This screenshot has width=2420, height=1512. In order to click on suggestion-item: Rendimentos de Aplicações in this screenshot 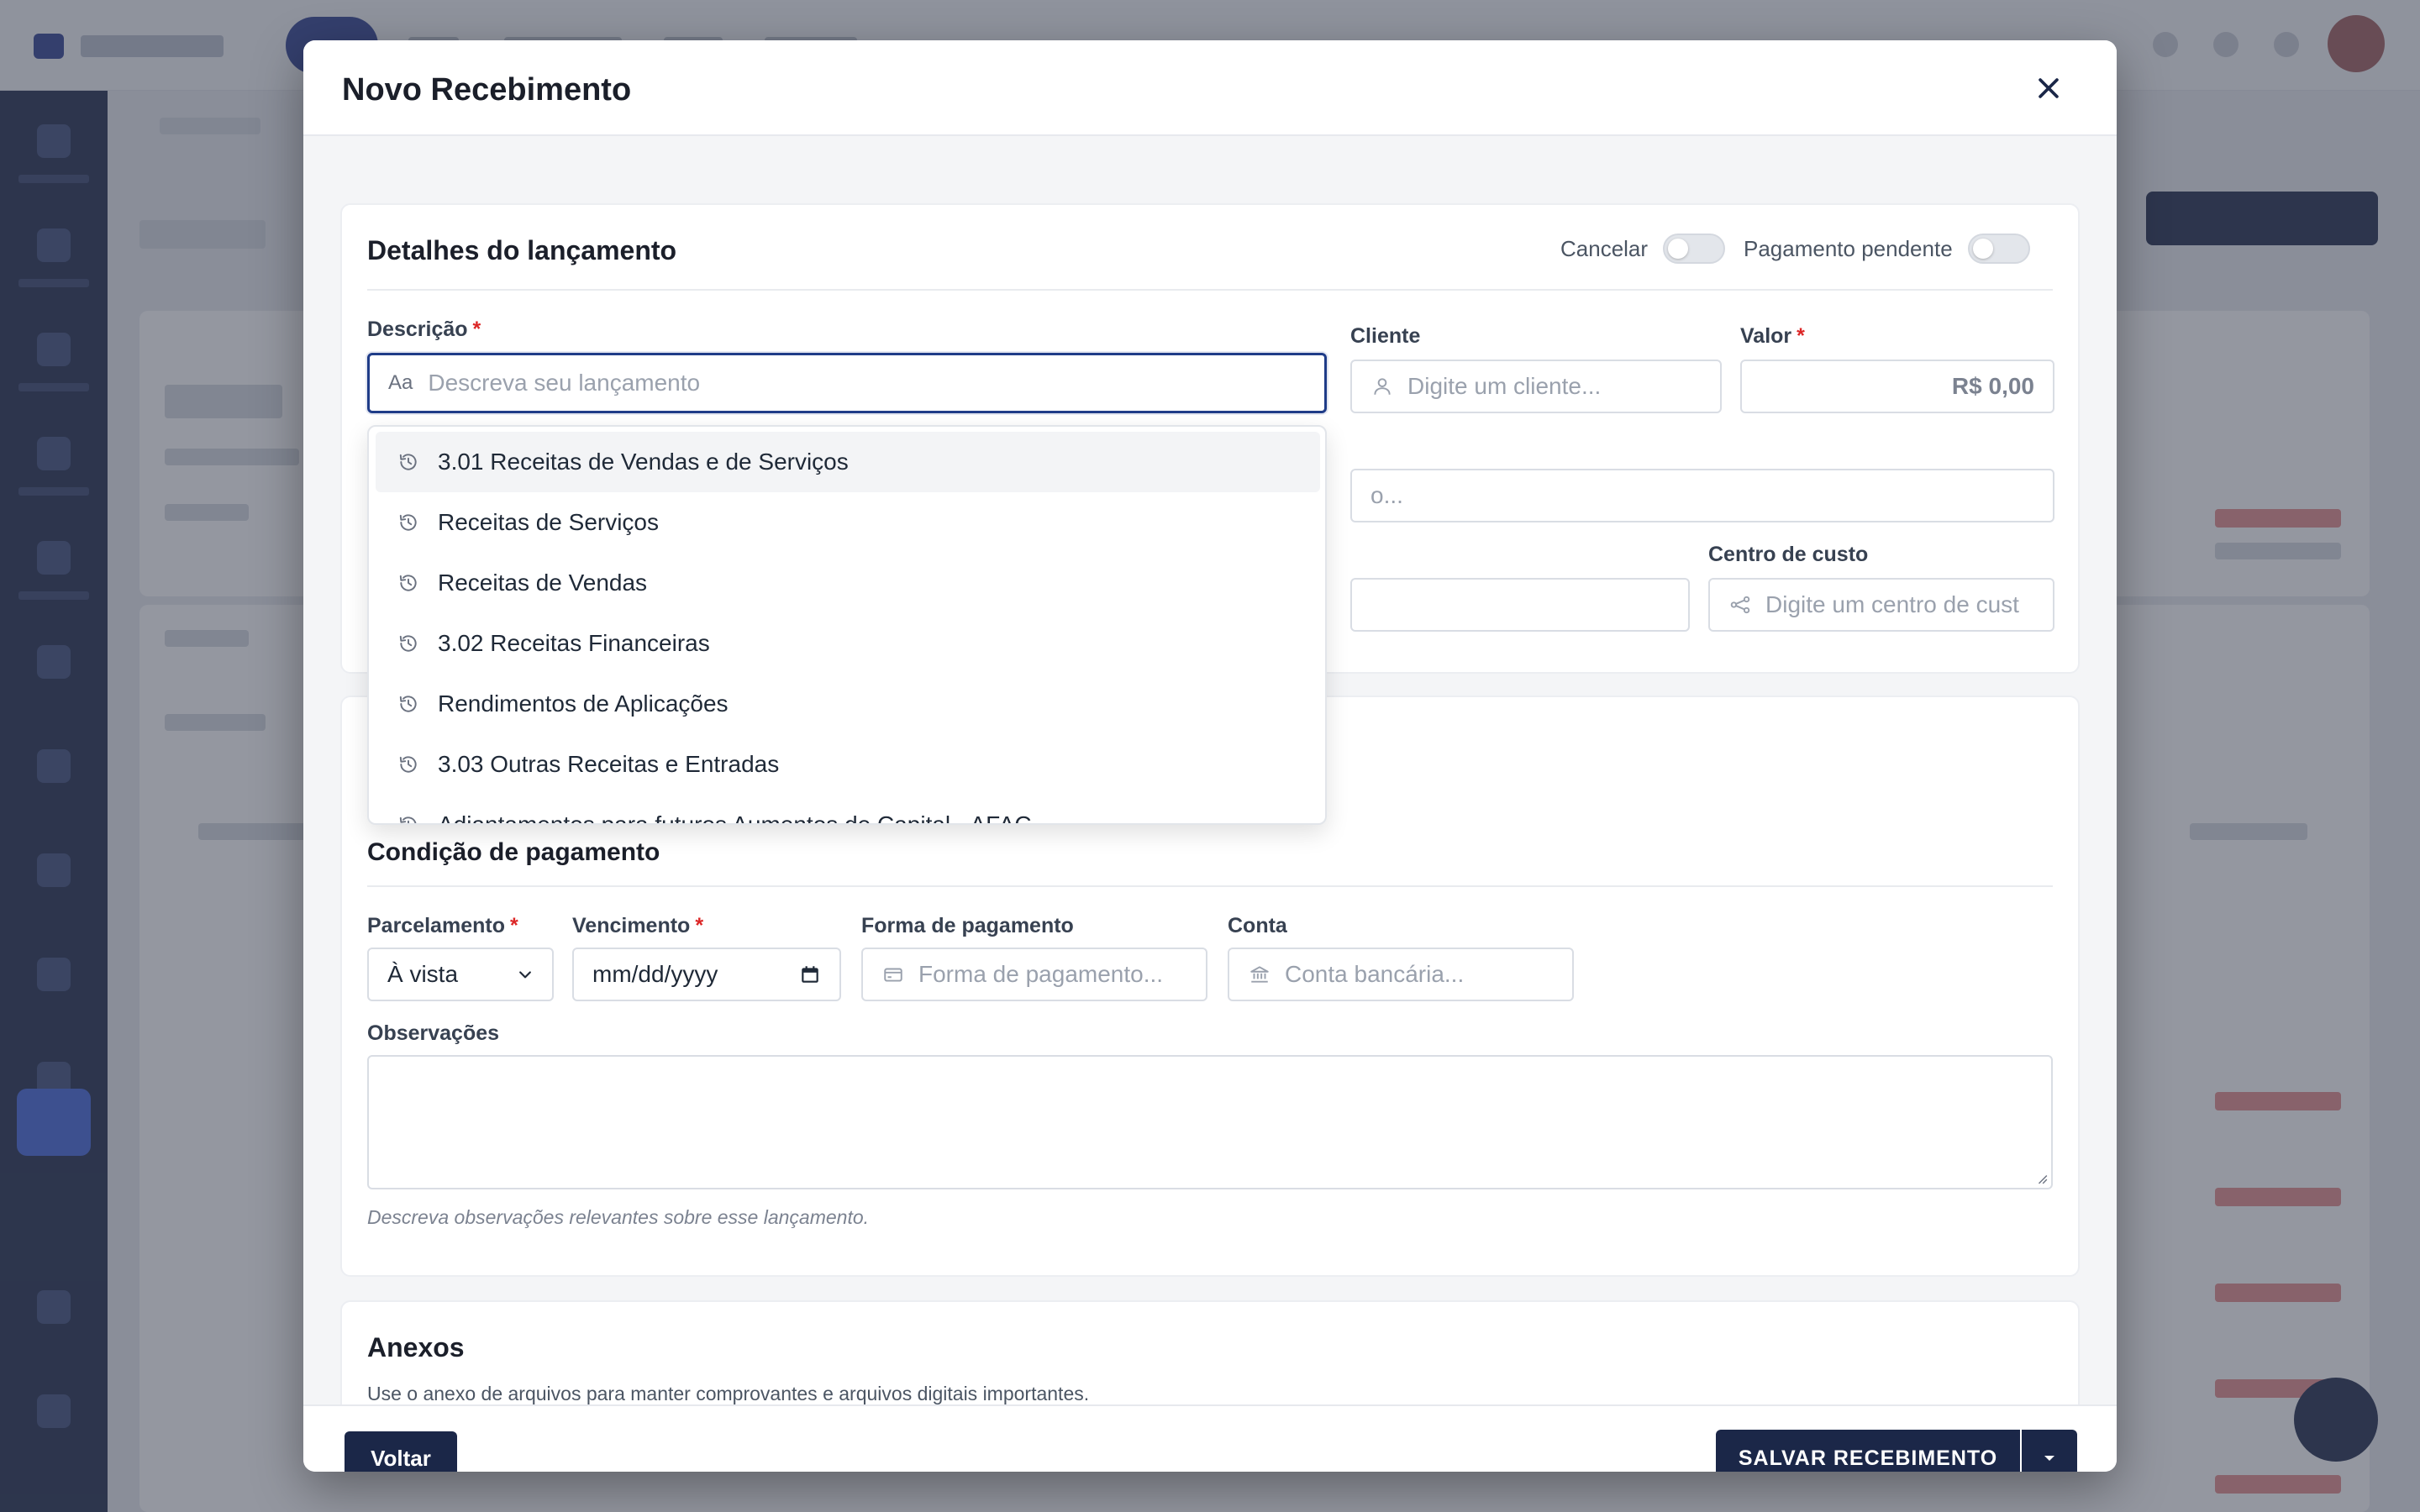, I will do `click(848, 704)`.